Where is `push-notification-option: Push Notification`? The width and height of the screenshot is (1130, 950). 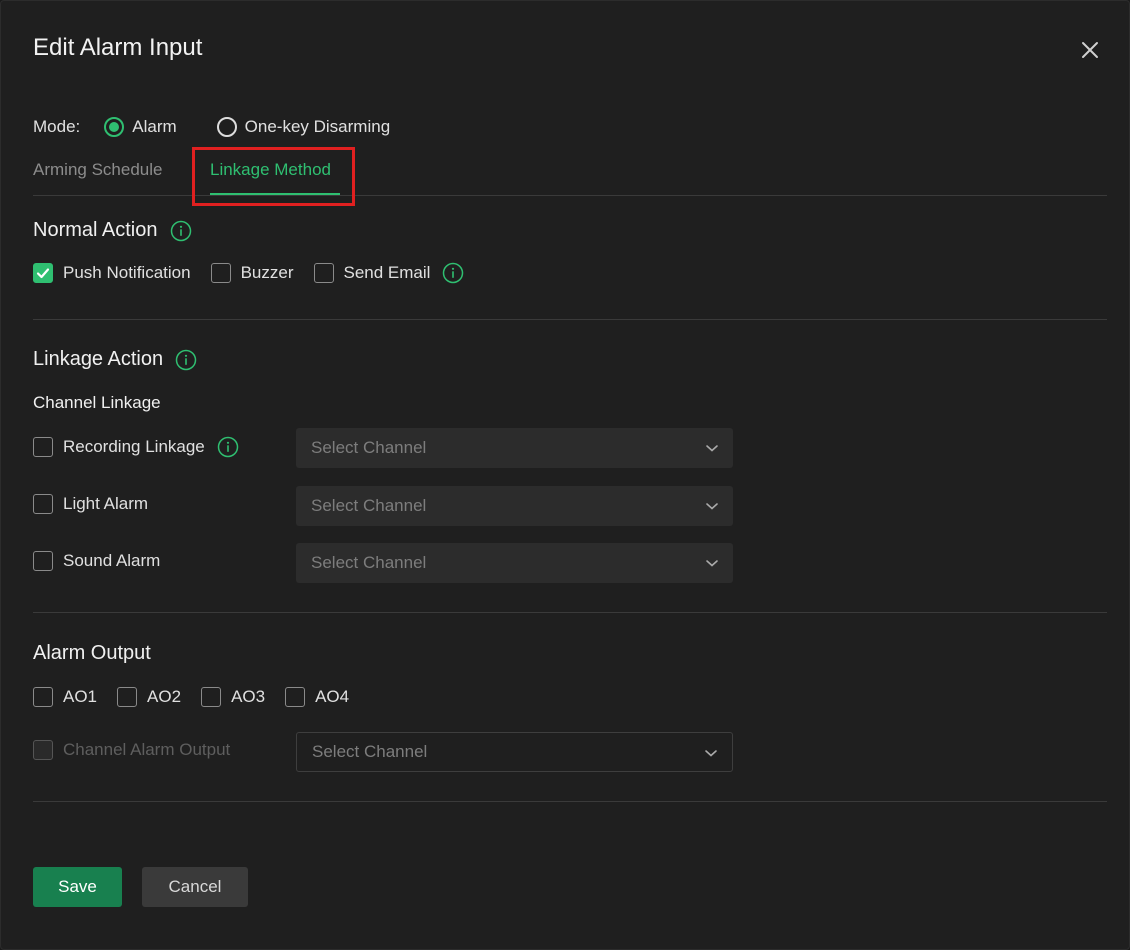 push-notification-option: Push Notification is located at coordinates (112, 273).